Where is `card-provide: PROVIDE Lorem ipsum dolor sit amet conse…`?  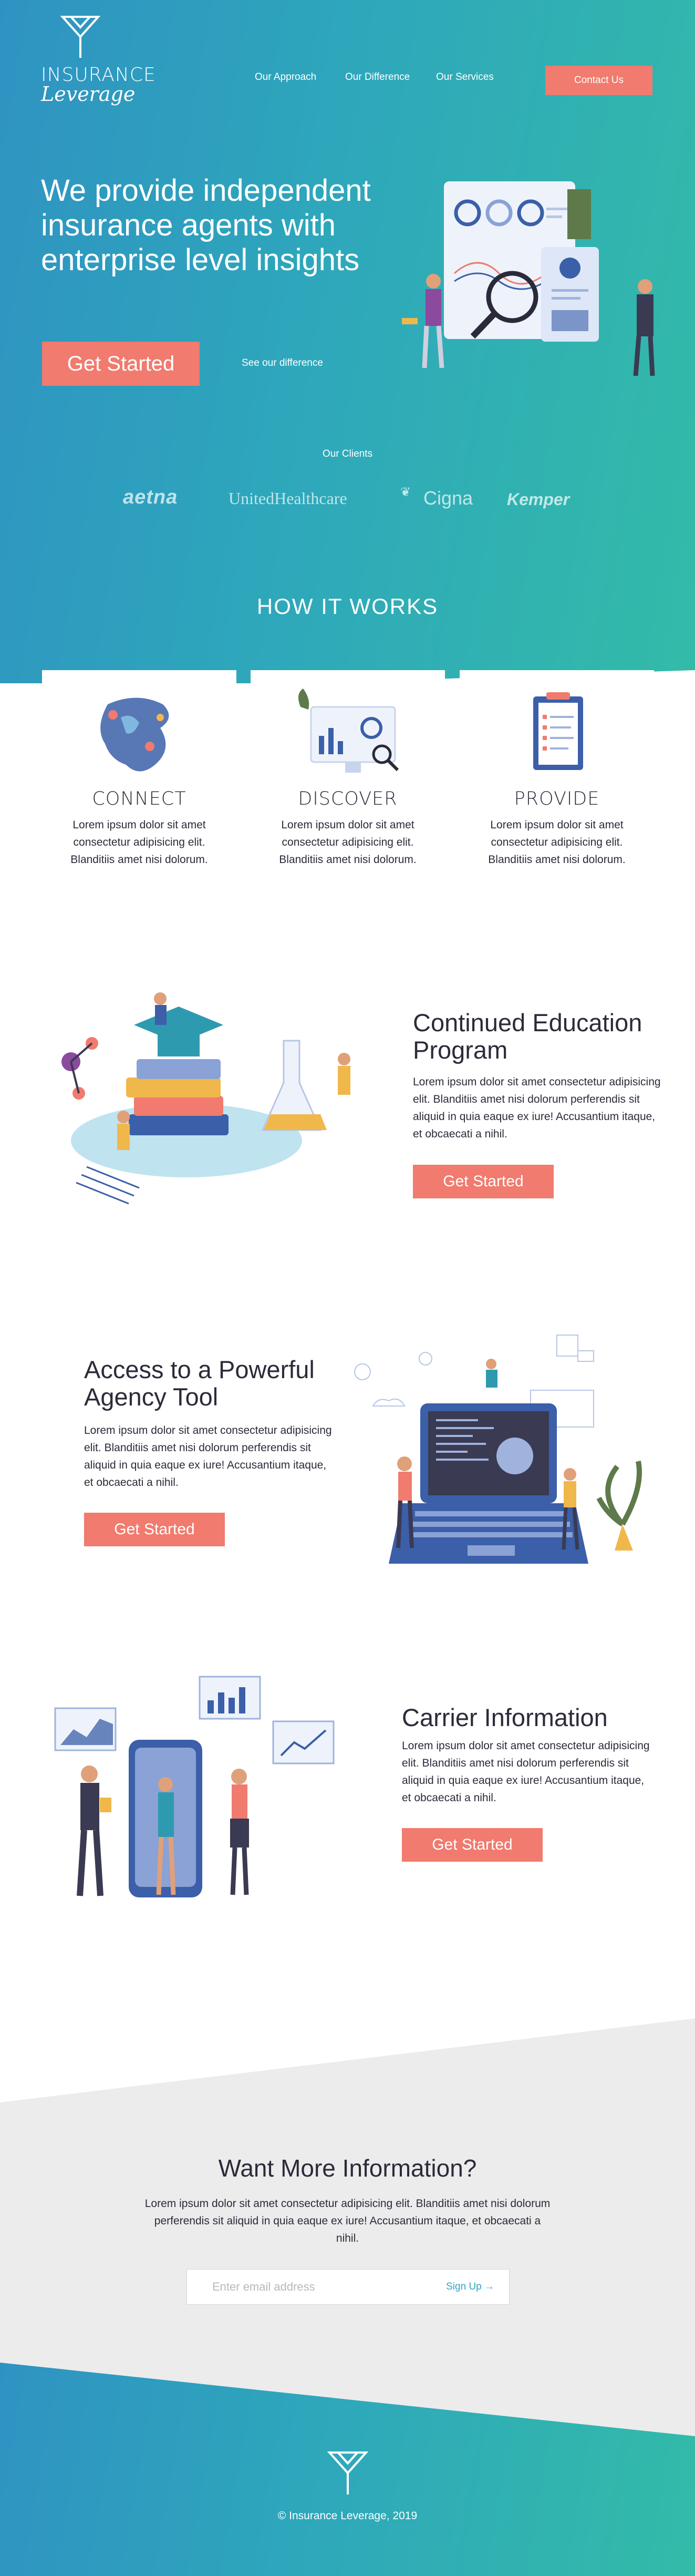
card-provide: PROVIDE Lorem ipsum dolor sit amet conse… is located at coordinates (557, 783).